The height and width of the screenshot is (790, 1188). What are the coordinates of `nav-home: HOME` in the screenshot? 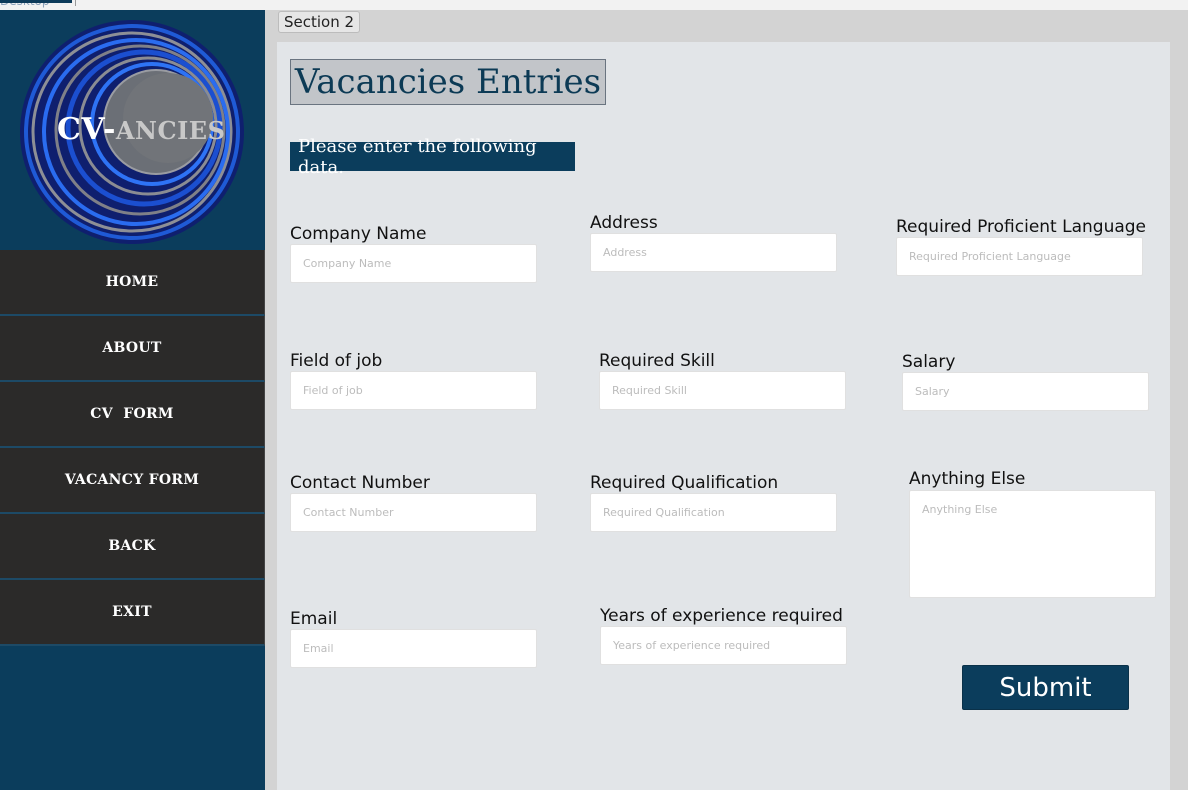 It's located at (132, 283).